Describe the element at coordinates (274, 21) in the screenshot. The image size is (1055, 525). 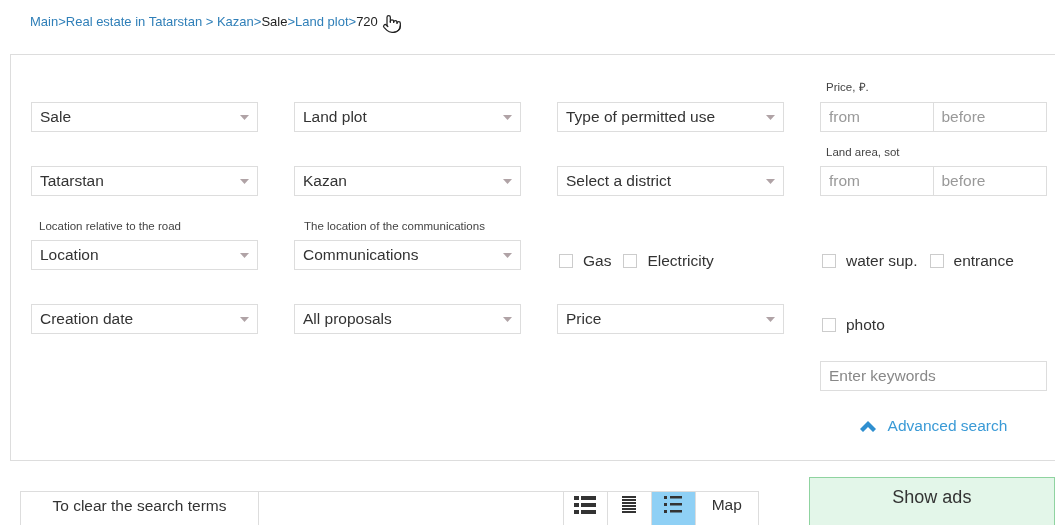
I see `breadcrumb-current: Sale` at that location.